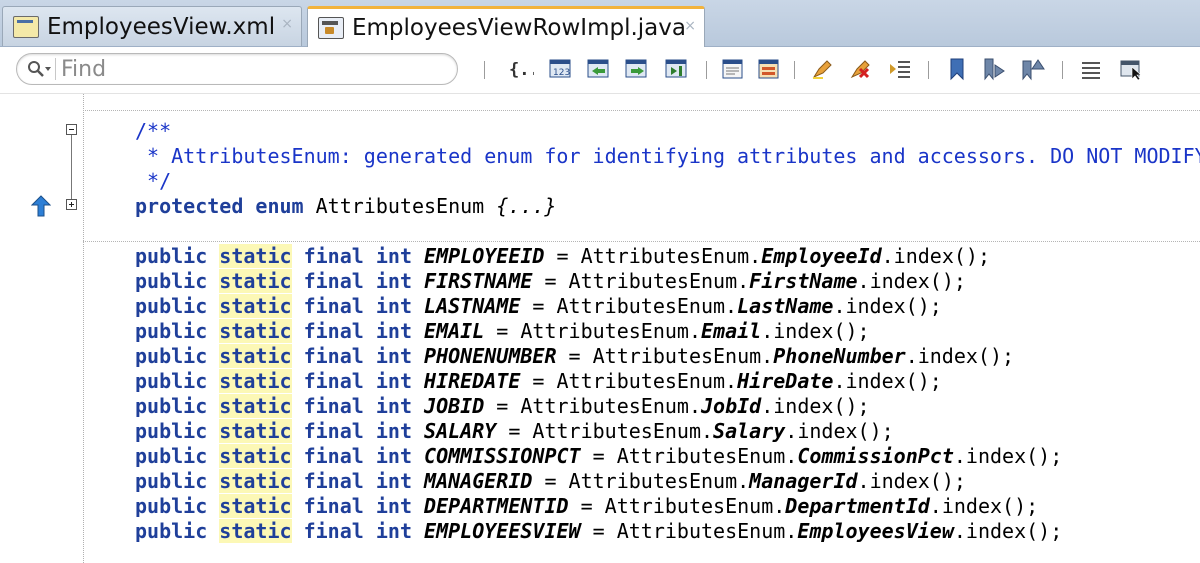  I want to click on bookmark-icon, so click(957, 69).